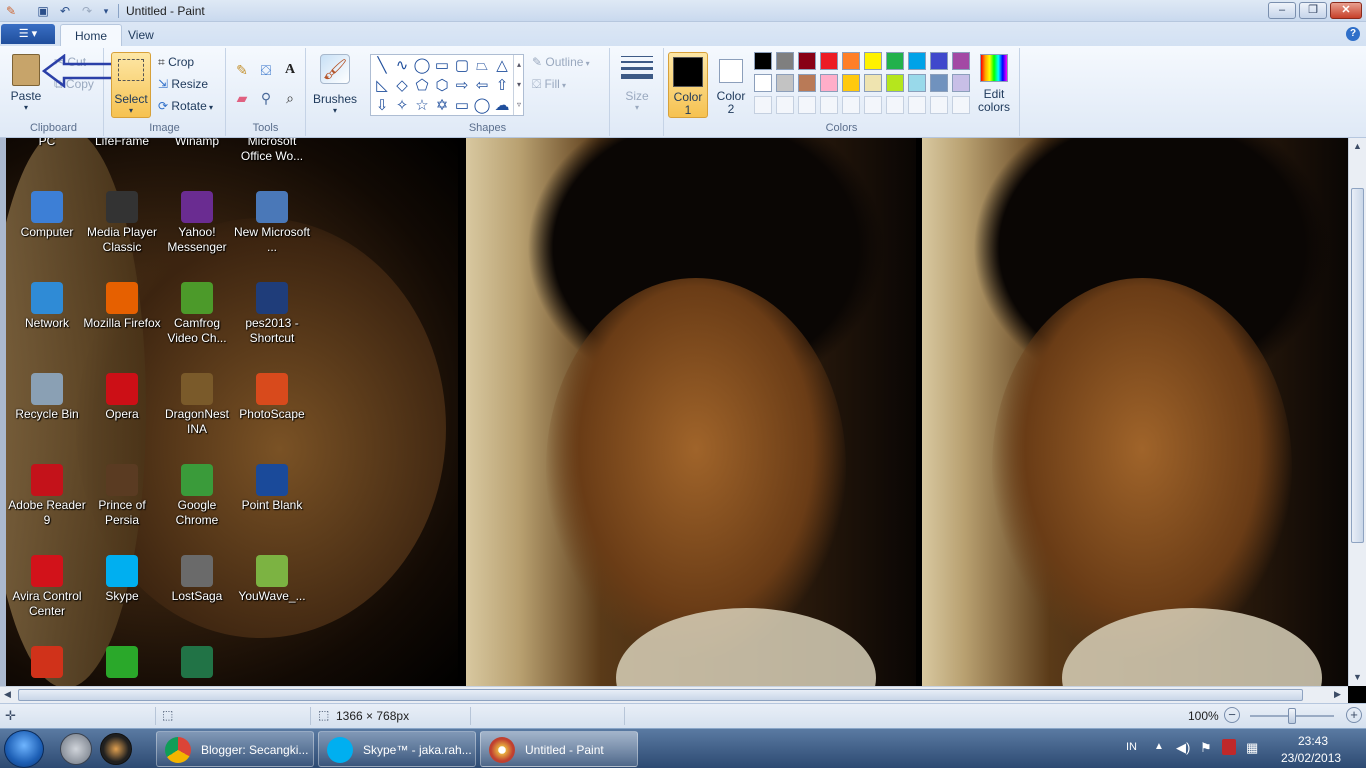 This screenshot has height=768, width=1366. Describe the element at coordinates (1353, 34) in the screenshot. I see `help-icon: ?` at that location.